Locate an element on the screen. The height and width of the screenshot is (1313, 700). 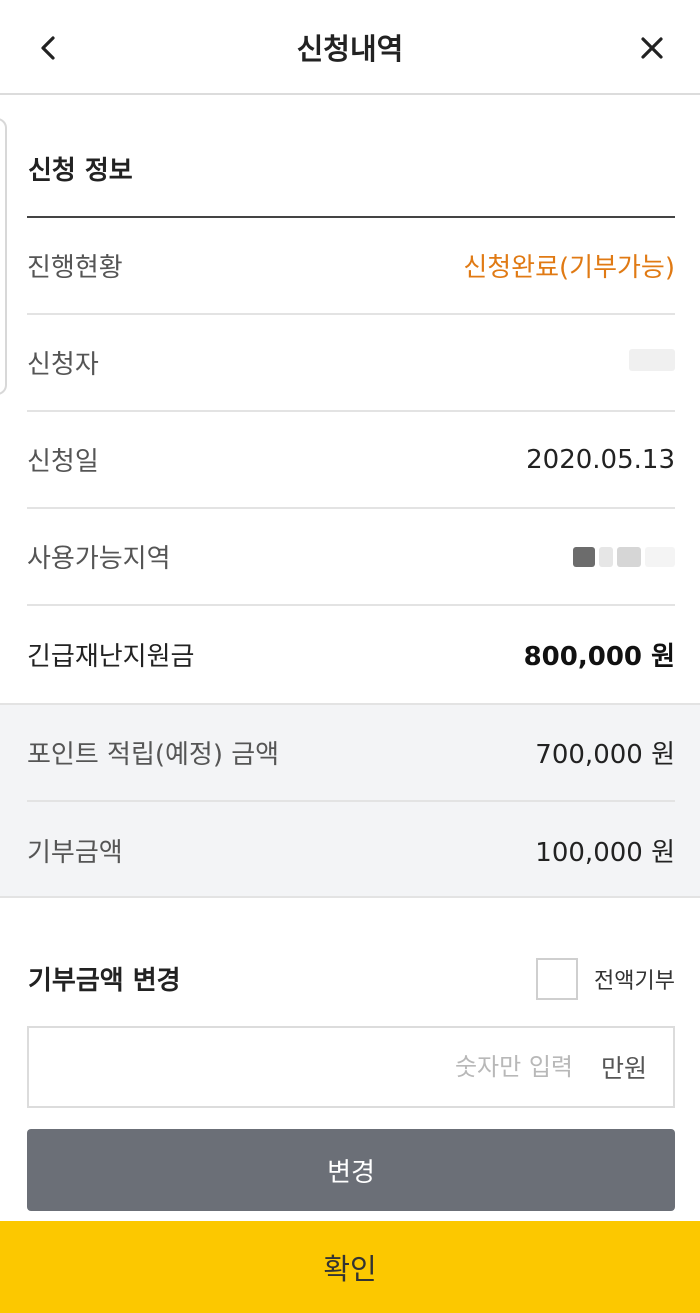
full-donation-toggle: 전액기부 is located at coordinates (605, 979).